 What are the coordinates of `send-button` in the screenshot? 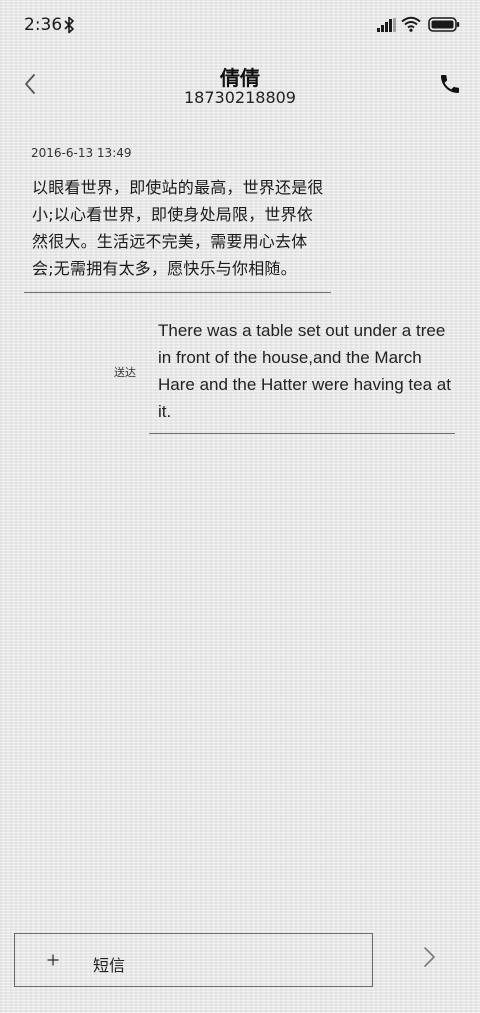 It's located at (429, 957).